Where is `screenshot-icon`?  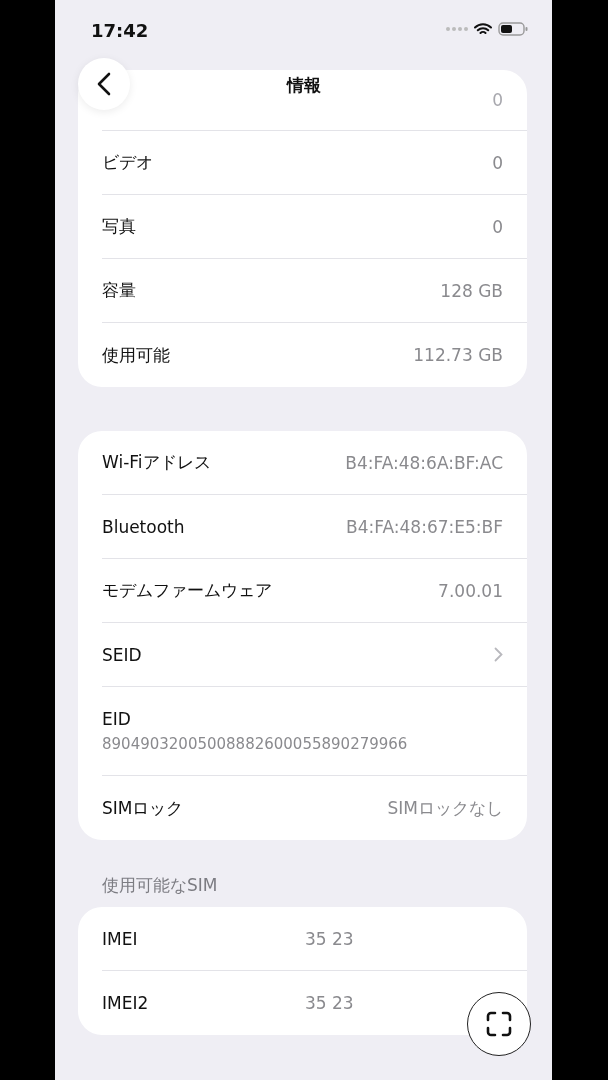
screenshot-icon is located at coordinates (499, 1024).